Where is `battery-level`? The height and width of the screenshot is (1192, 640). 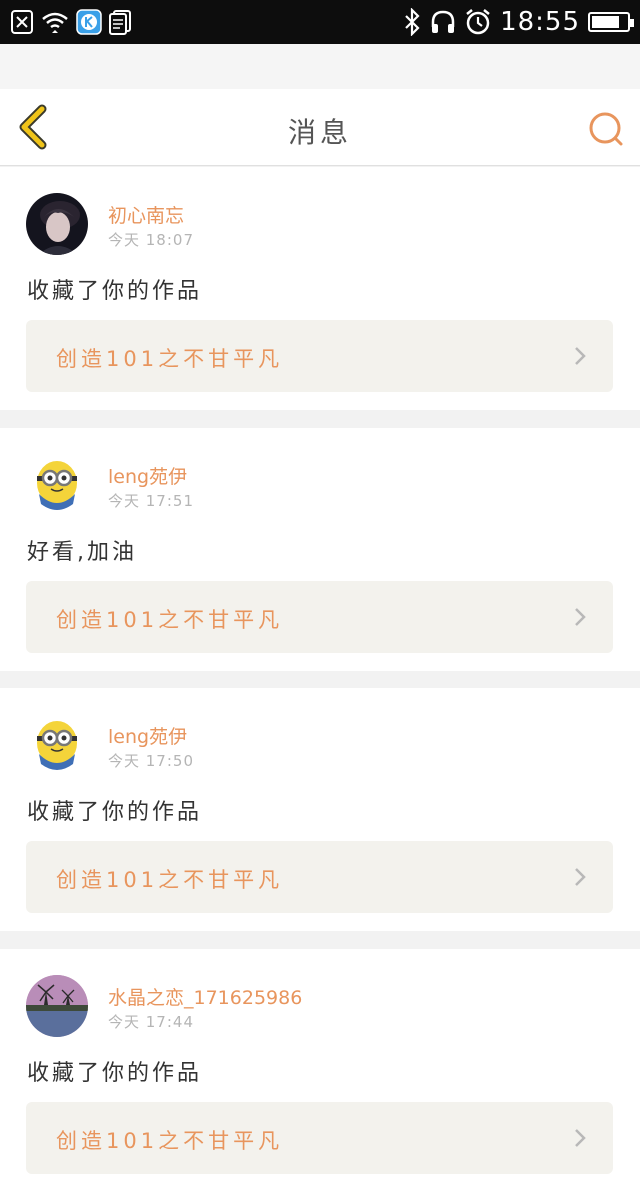 battery-level is located at coordinates (605, 22).